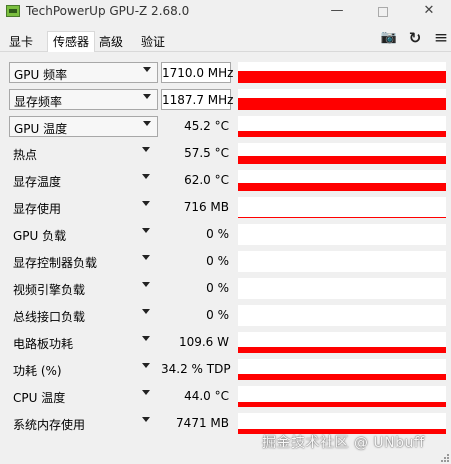 The image size is (451, 464). What do you see at coordinates (441, 38) in the screenshot?
I see `menu-icon: ≡` at bounding box center [441, 38].